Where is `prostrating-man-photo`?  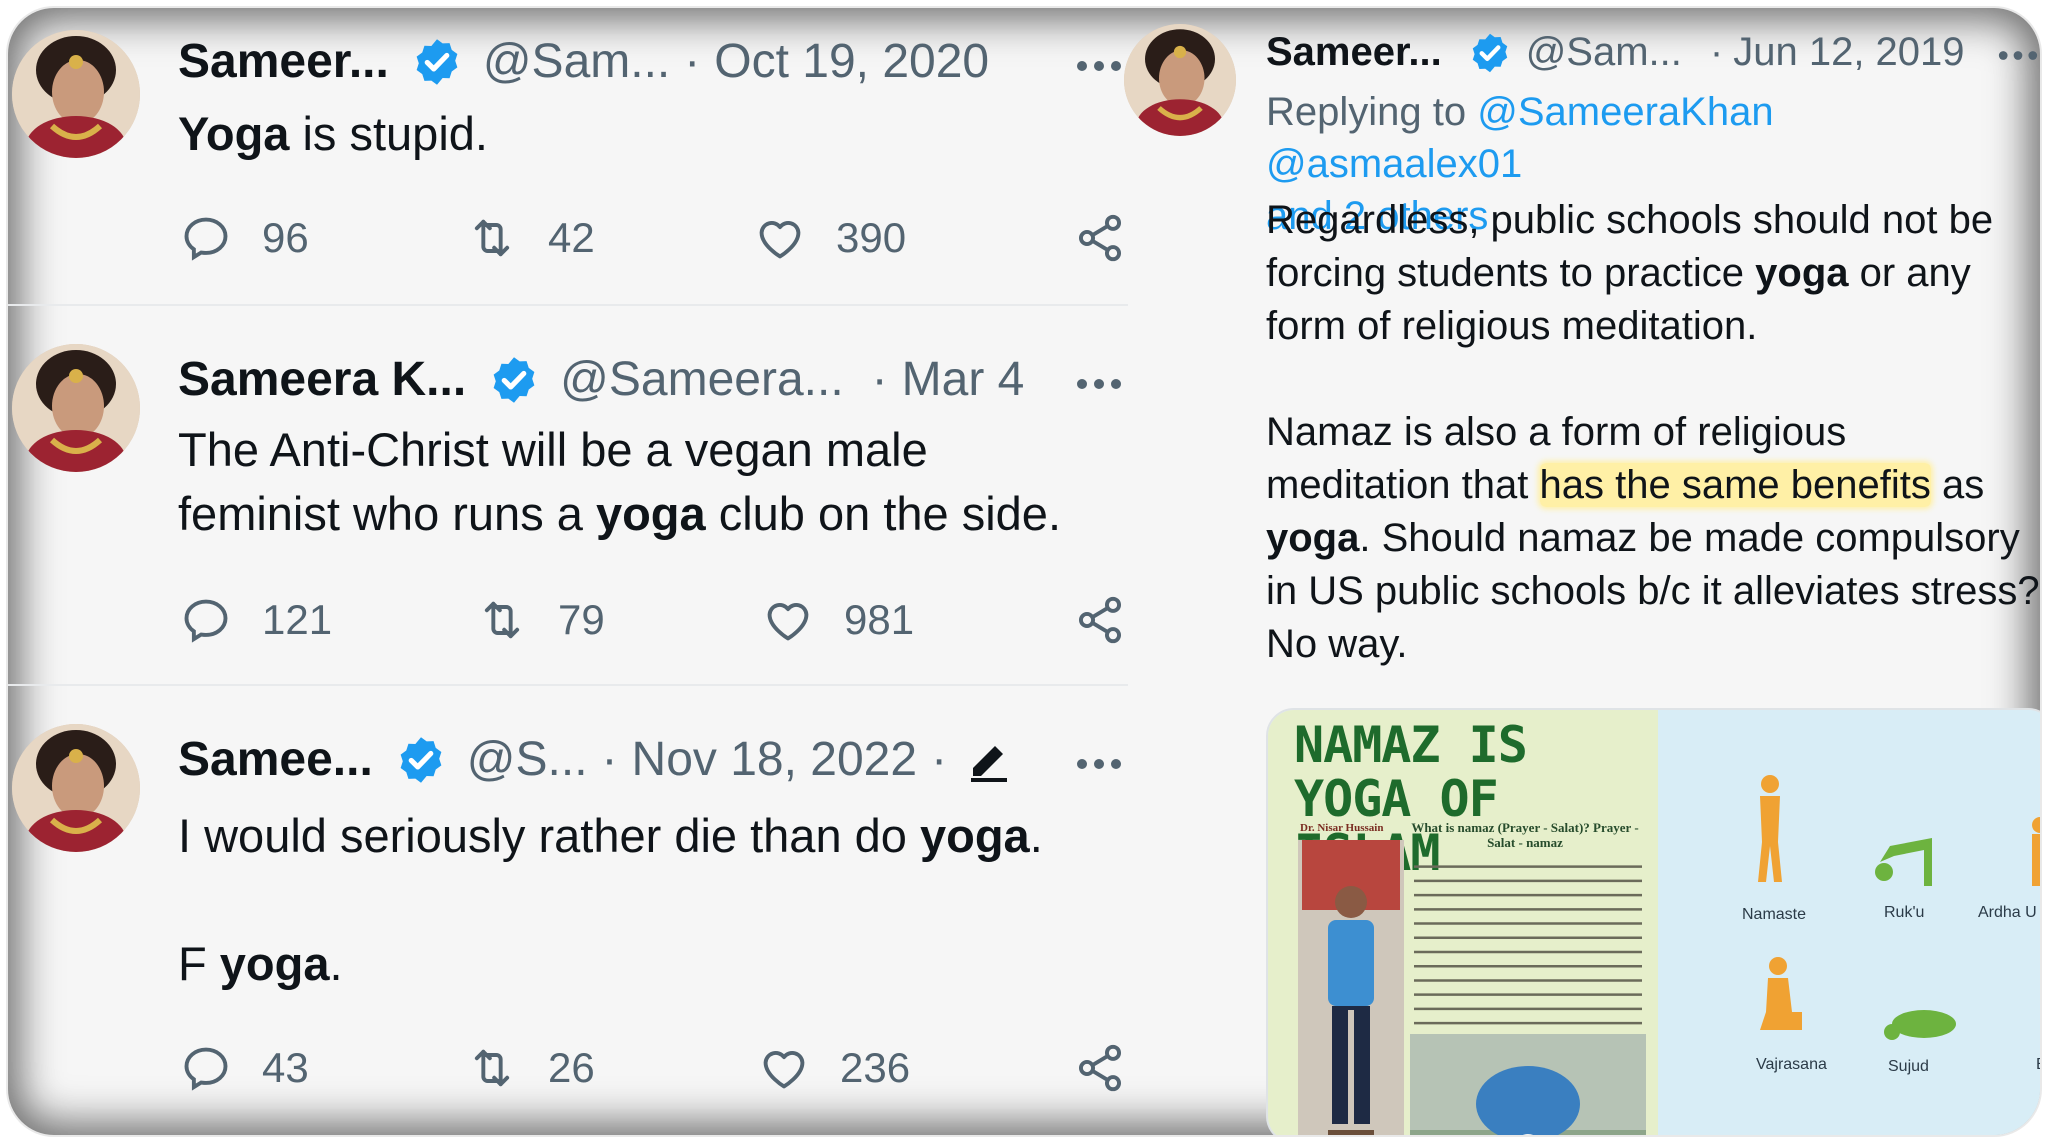
prostrating-man-photo is located at coordinates (1528, 1084).